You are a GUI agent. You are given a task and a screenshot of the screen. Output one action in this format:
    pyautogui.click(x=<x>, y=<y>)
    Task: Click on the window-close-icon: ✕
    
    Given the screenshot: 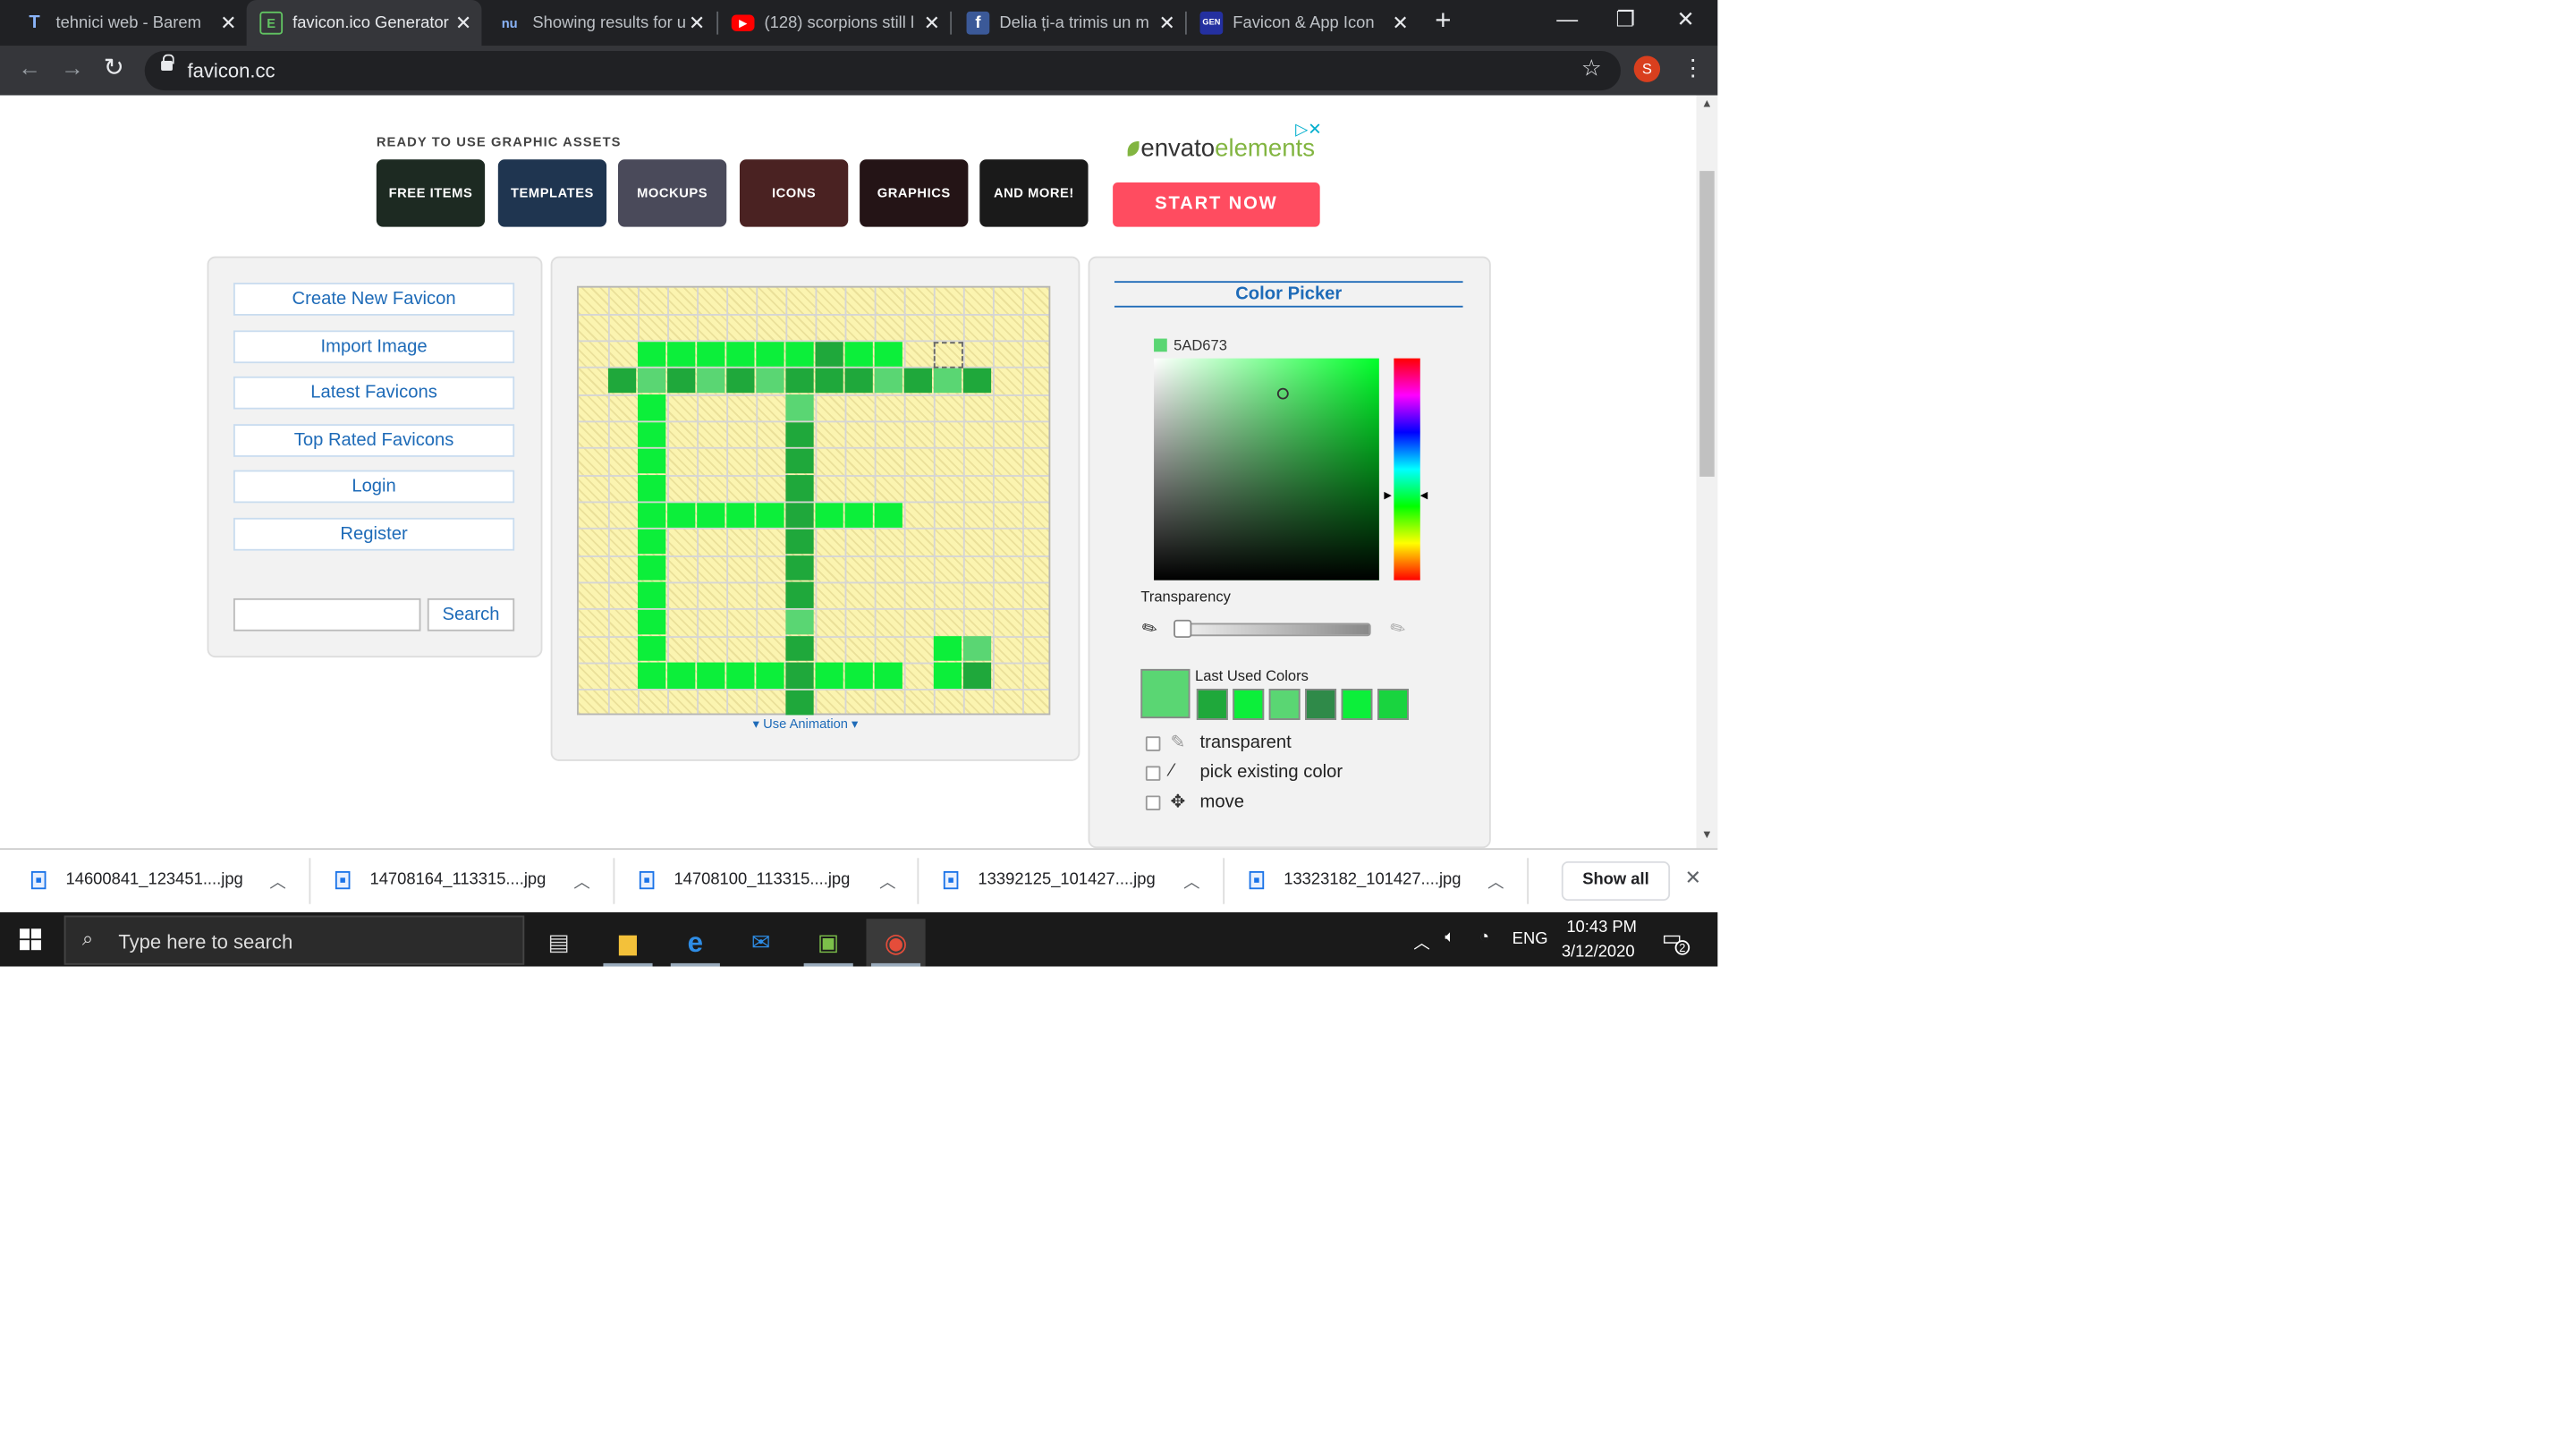 What is the action you would take?
    pyautogui.click(x=1685, y=19)
    